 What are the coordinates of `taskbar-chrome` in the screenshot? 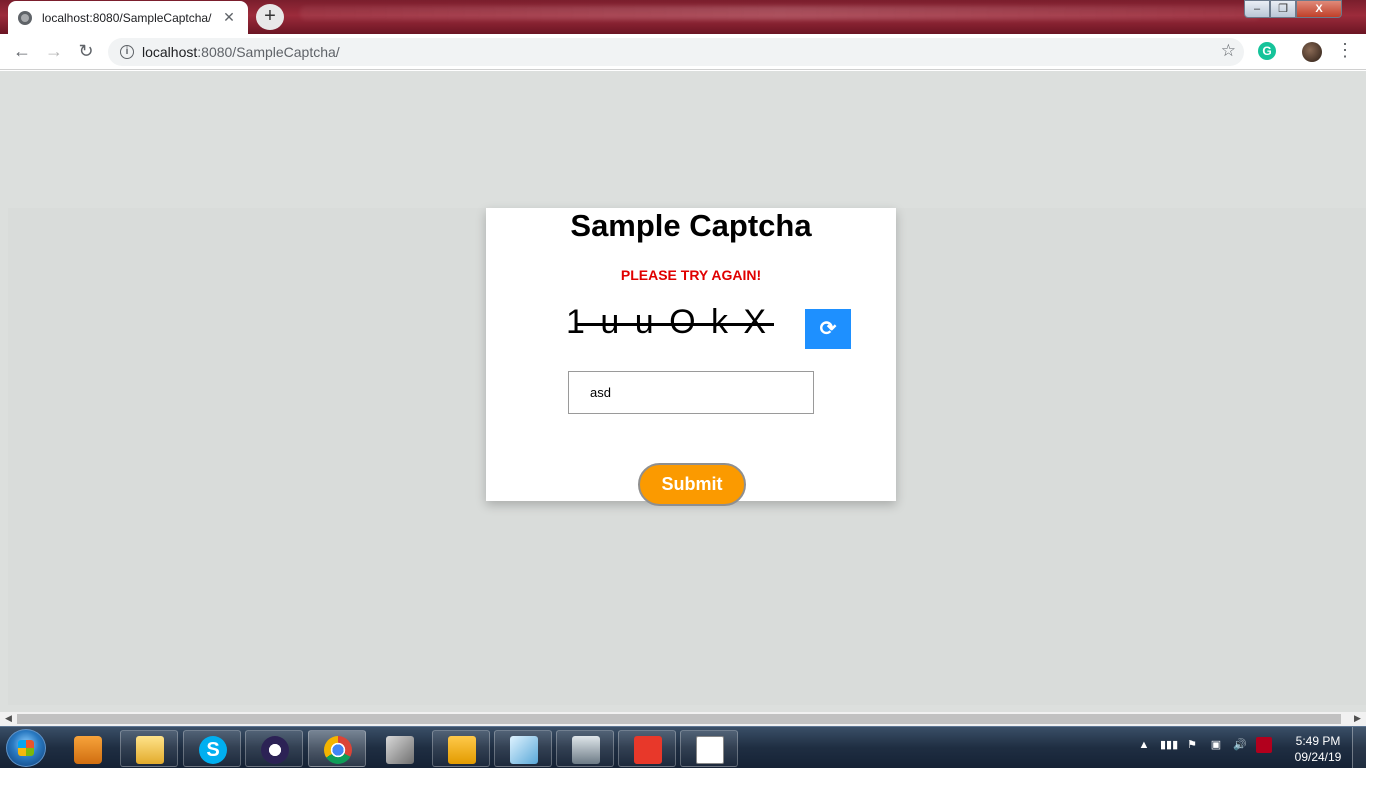 It's located at (337, 748).